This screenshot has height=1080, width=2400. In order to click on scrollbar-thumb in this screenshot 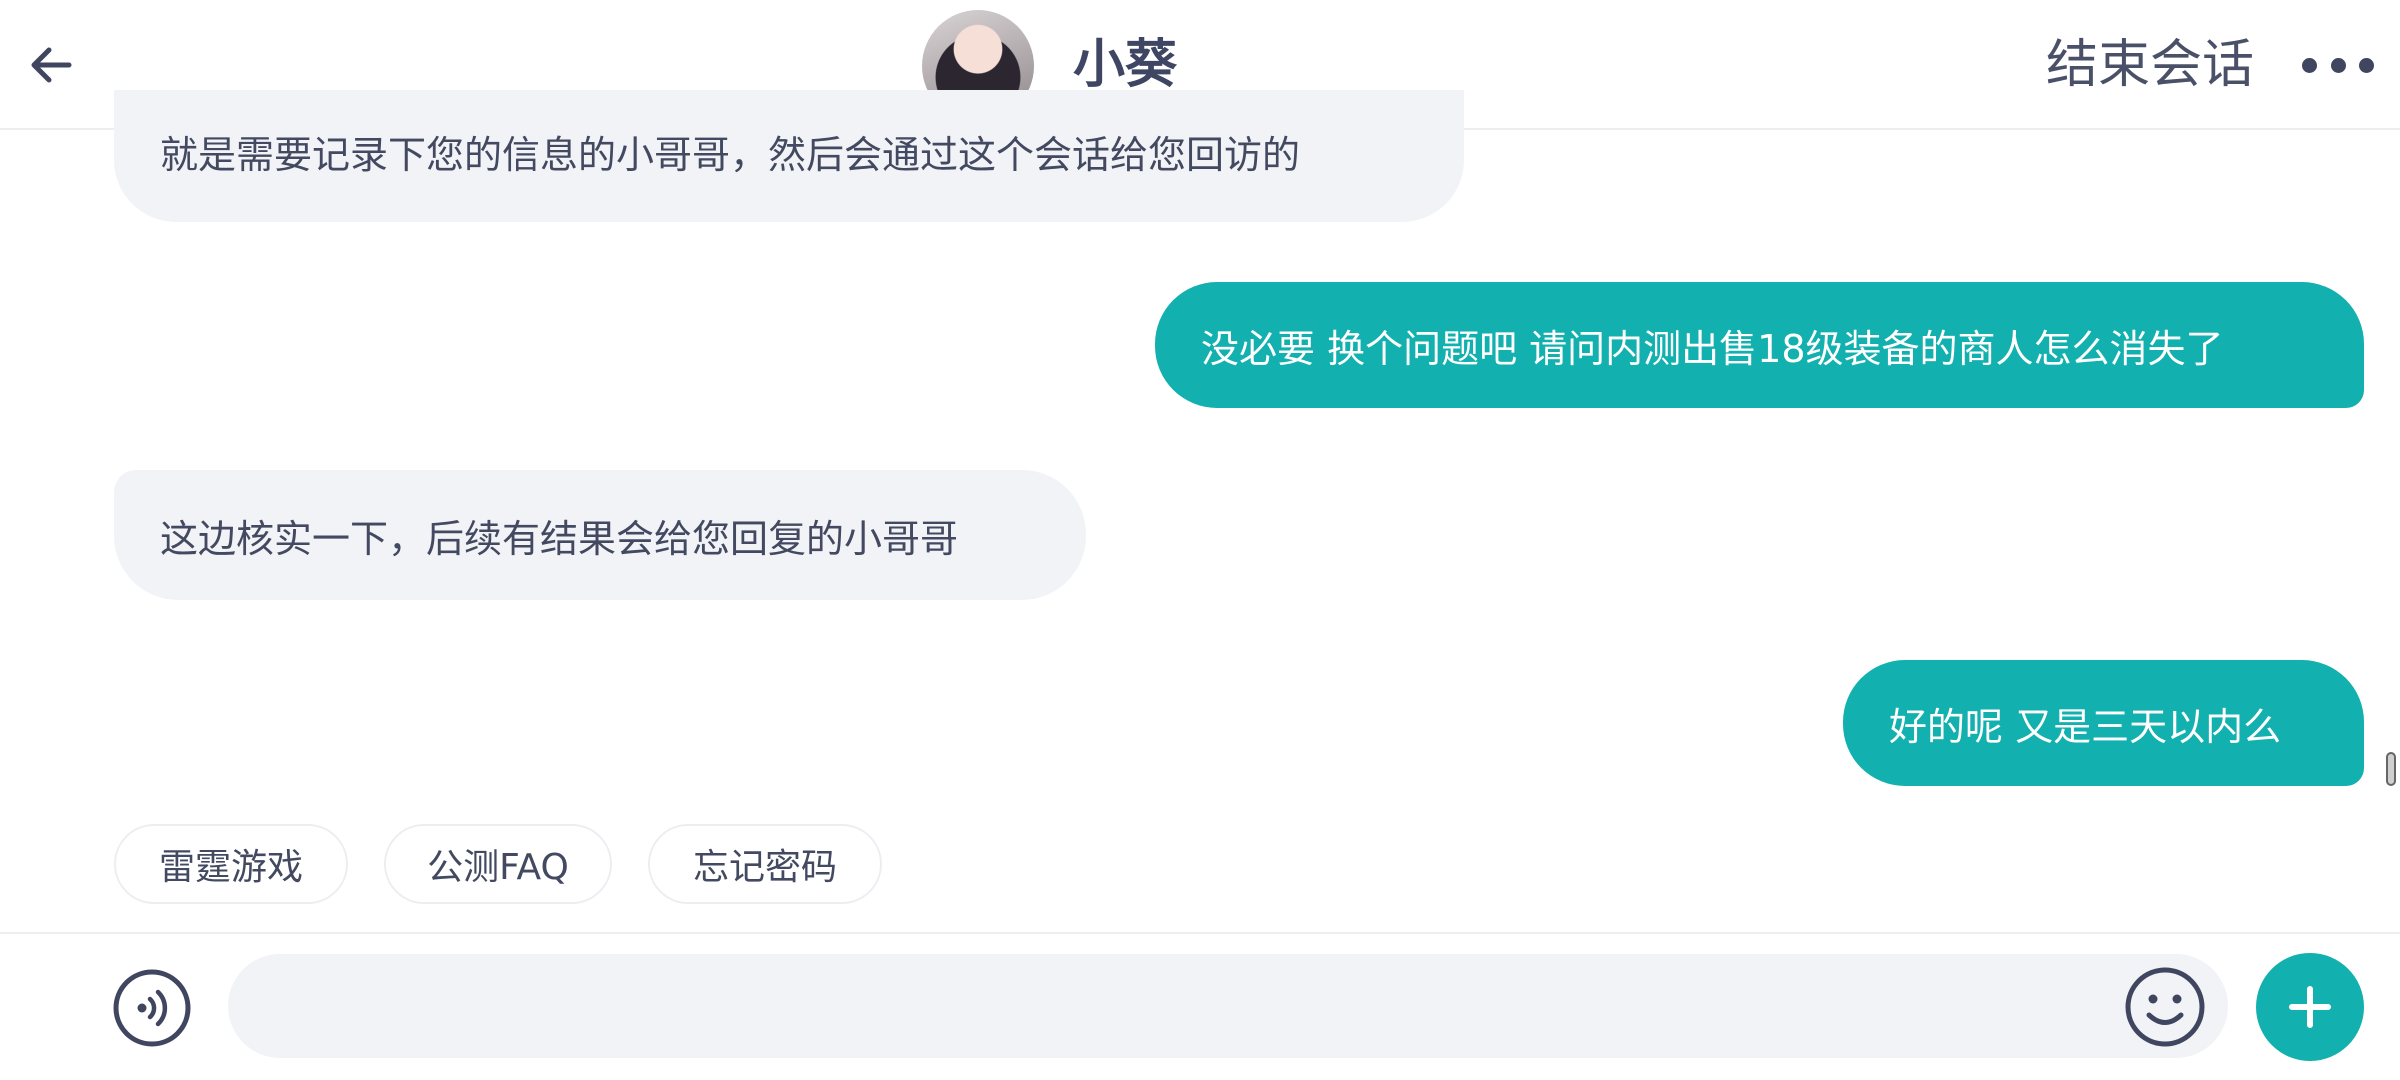, I will do `click(2391, 769)`.